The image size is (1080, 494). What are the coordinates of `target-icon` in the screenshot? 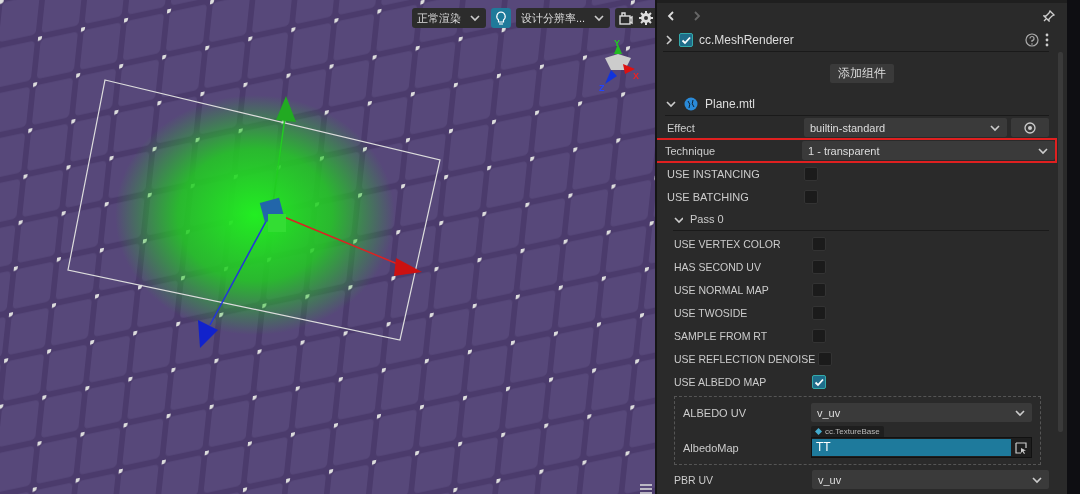 It's located at (1030, 127).